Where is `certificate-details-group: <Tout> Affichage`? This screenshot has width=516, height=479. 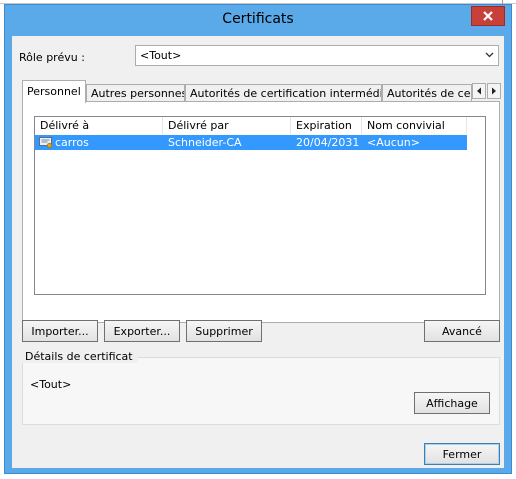
certificate-details-group: <Tout> Affichage is located at coordinates (261, 391).